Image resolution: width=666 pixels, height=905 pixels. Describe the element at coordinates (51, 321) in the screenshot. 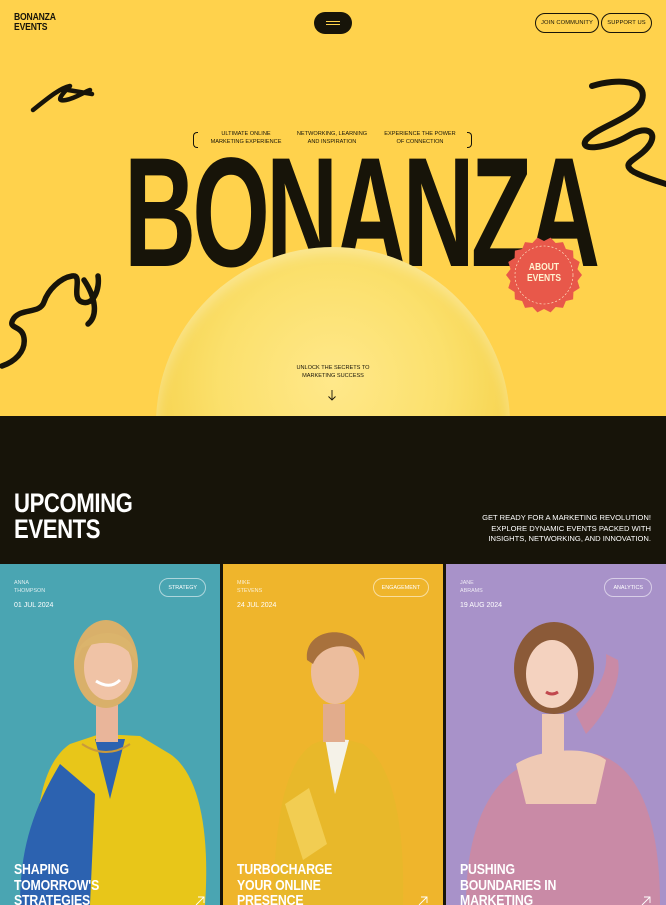

I see `scribble-decoration-left` at that location.